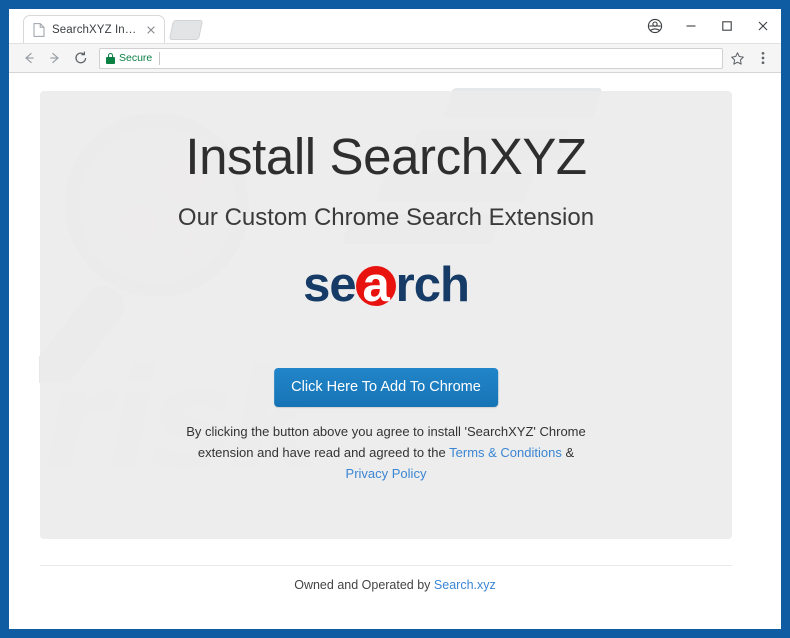 This screenshot has width=790, height=638. I want to click on page-icon, so click(39, 29).